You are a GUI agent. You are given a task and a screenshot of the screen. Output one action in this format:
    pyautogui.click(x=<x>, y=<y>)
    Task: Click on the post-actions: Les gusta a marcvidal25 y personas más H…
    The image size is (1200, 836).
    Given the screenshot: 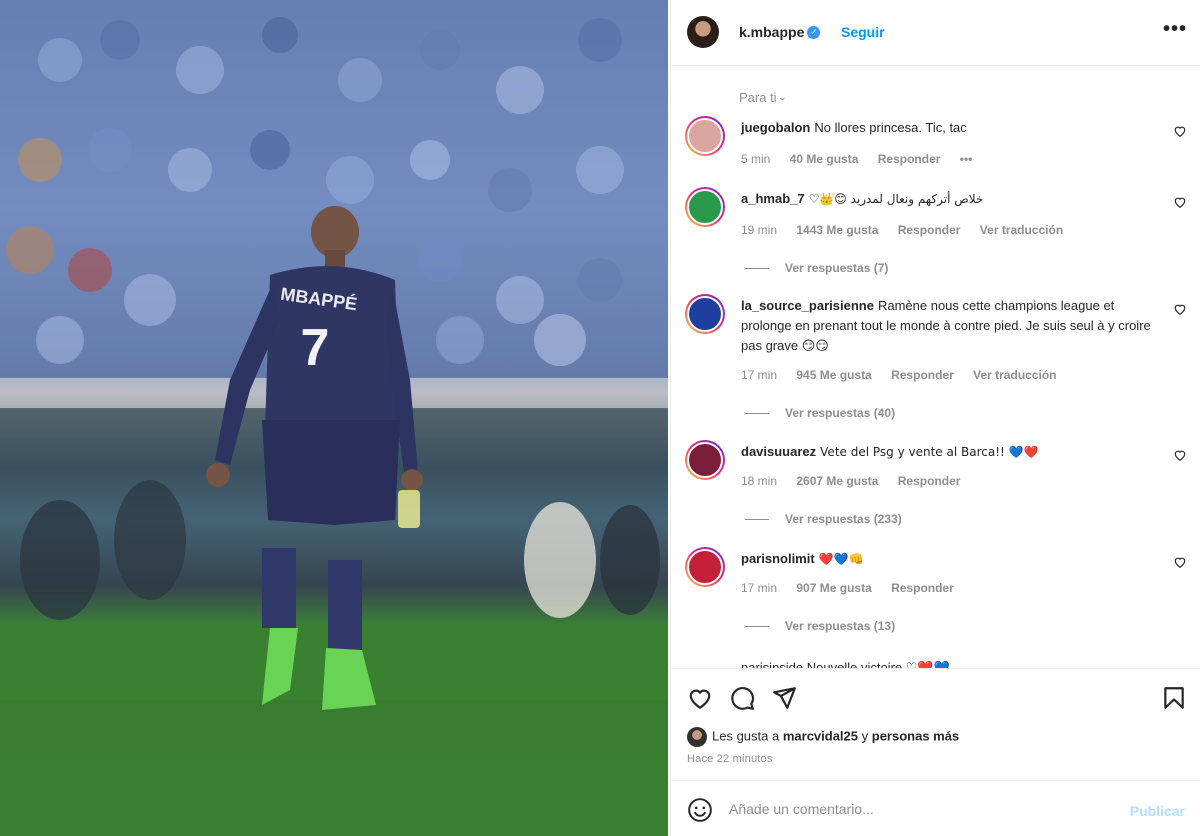 What is the action you would take?
    pyautogui.click(x=935, y=723)
    